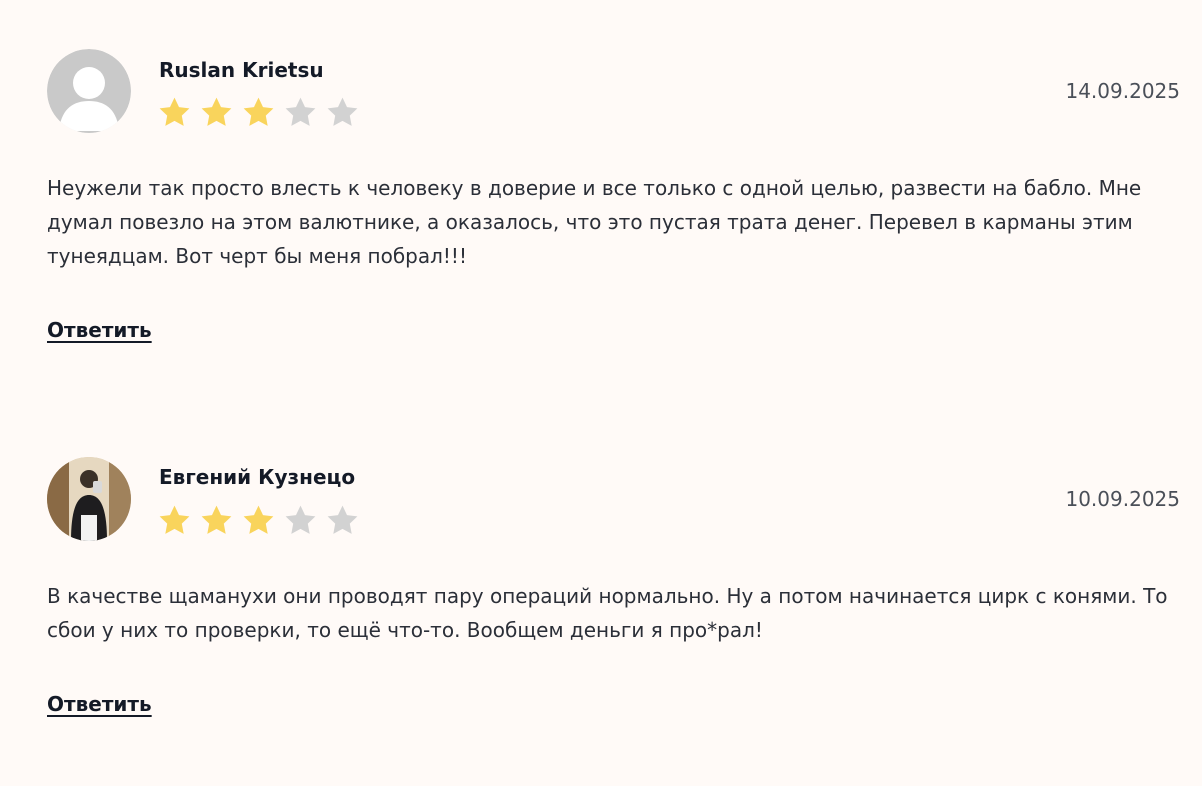 Image resolution: width=1202 pixels, height=786 pixels. I want to click on review-date: 10.09.2025, so click(1122, 499).